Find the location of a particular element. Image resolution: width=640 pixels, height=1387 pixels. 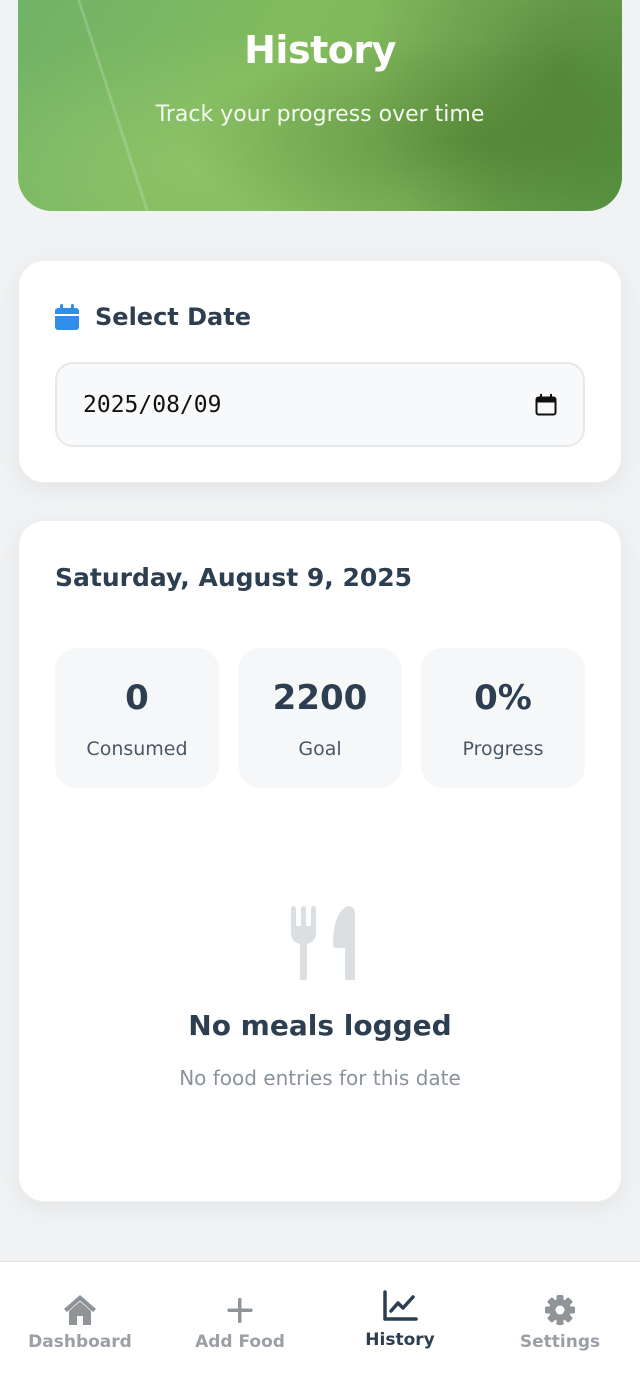

nav-history: History is located at coordinates (400, 1324).